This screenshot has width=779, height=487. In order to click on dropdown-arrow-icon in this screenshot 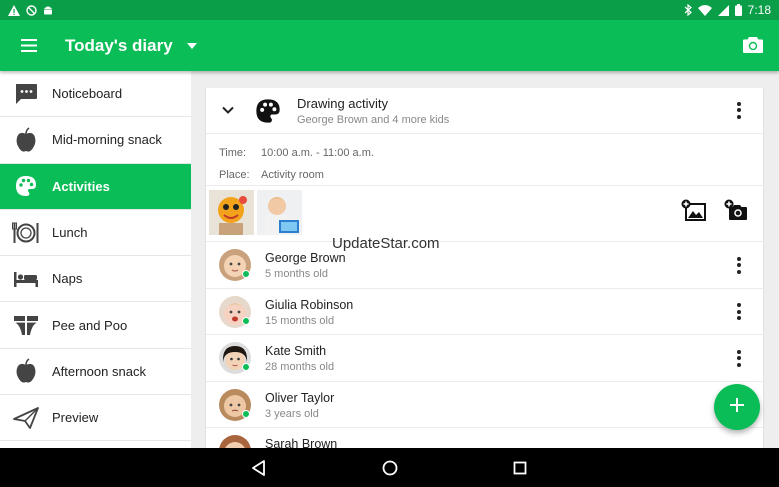, I will do `click(192, 46)`.